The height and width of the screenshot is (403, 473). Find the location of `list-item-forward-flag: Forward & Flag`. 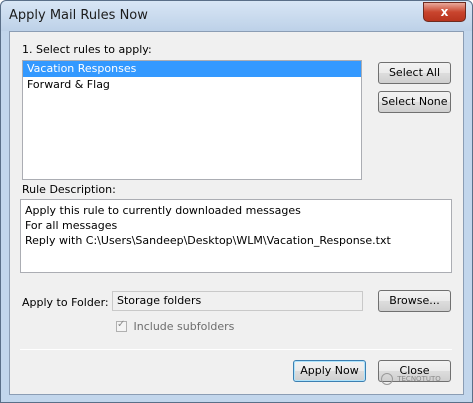

list-item-forward-flag: Forward & Flag is located at coordinates (192, 85).